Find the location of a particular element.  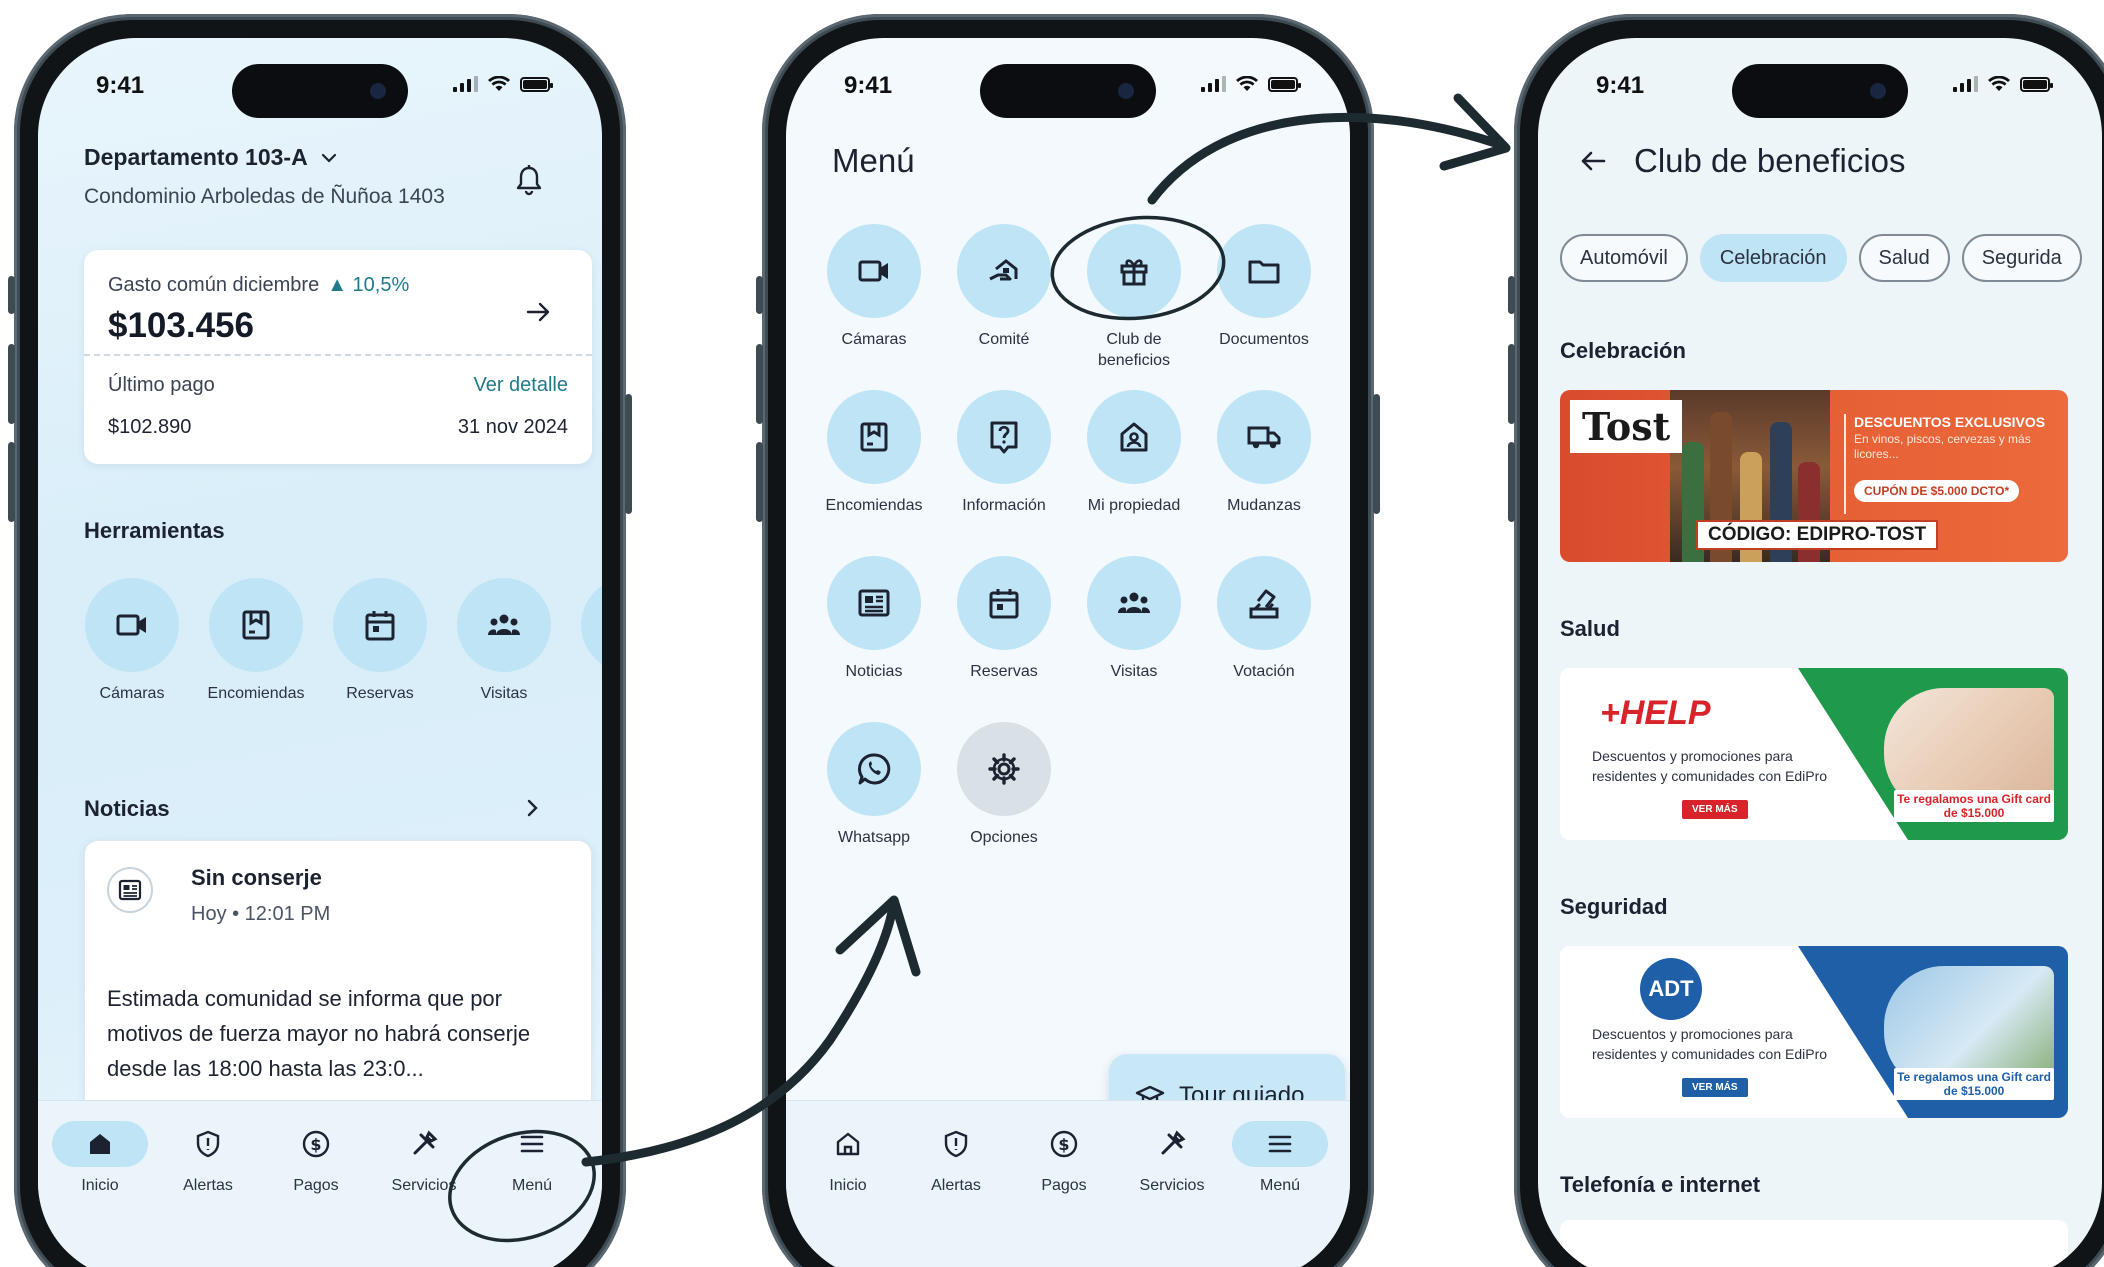

menu-item-label: Reservas is located at coordinates (1004, 671).